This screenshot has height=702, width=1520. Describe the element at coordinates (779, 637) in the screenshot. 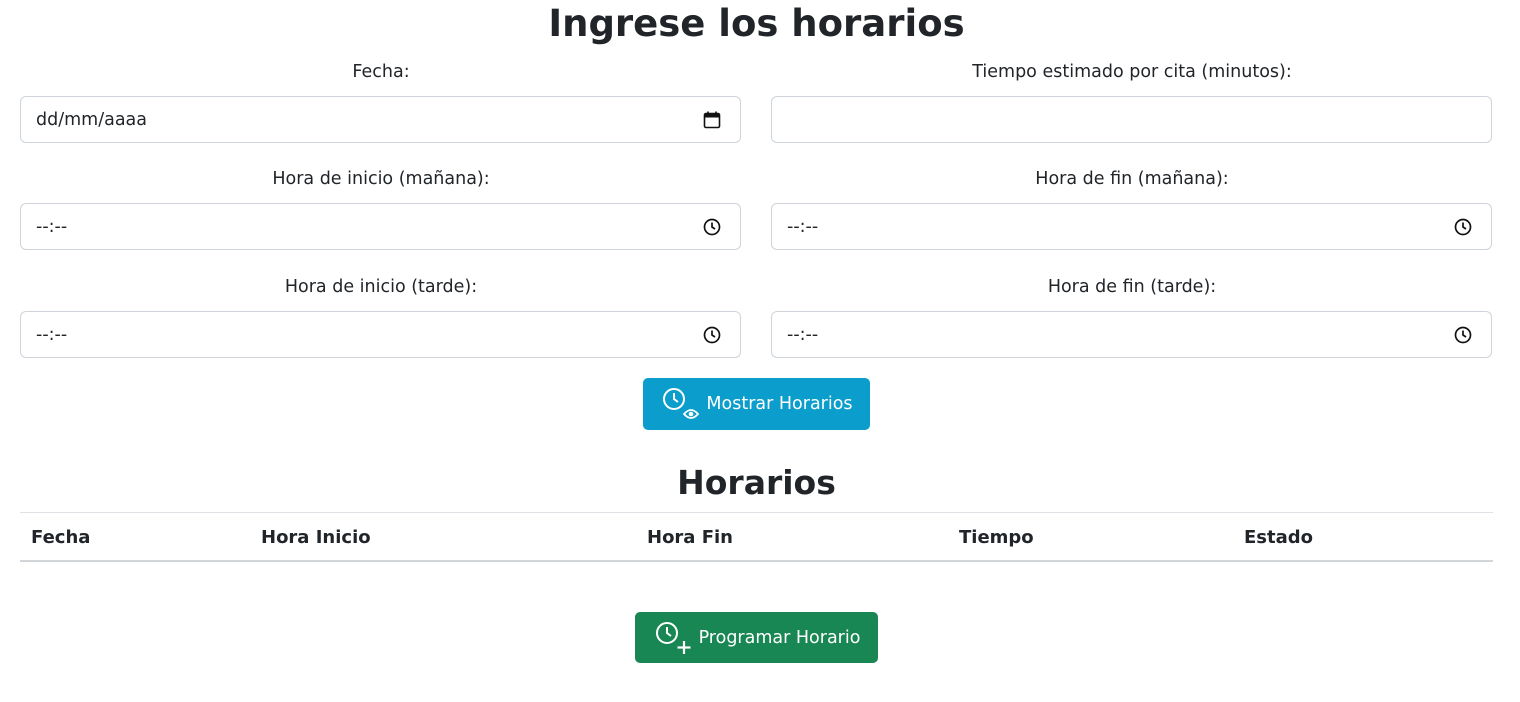

I see `programar-horario-label: Programar Horario` at that location.